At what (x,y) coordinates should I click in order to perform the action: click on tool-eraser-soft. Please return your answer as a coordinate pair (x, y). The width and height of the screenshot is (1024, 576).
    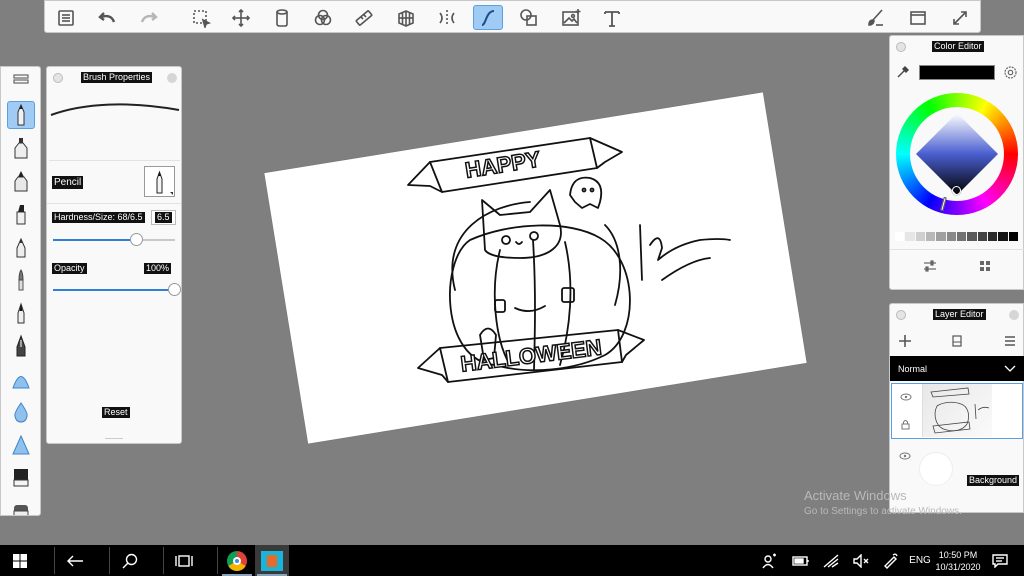
    Looking at the image, I should click on (21, 507).